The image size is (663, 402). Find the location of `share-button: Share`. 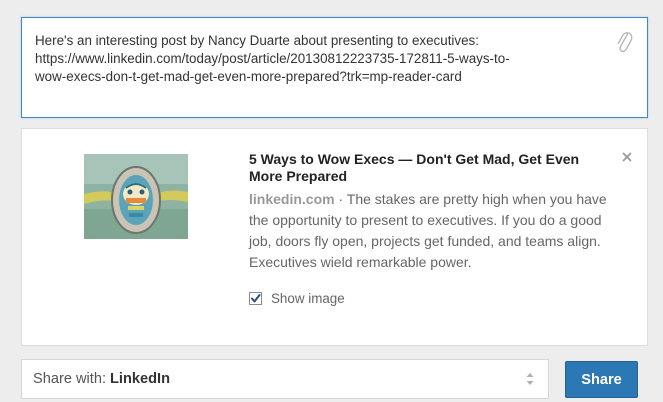

share-button: Share is located at coordinates (601, 379).